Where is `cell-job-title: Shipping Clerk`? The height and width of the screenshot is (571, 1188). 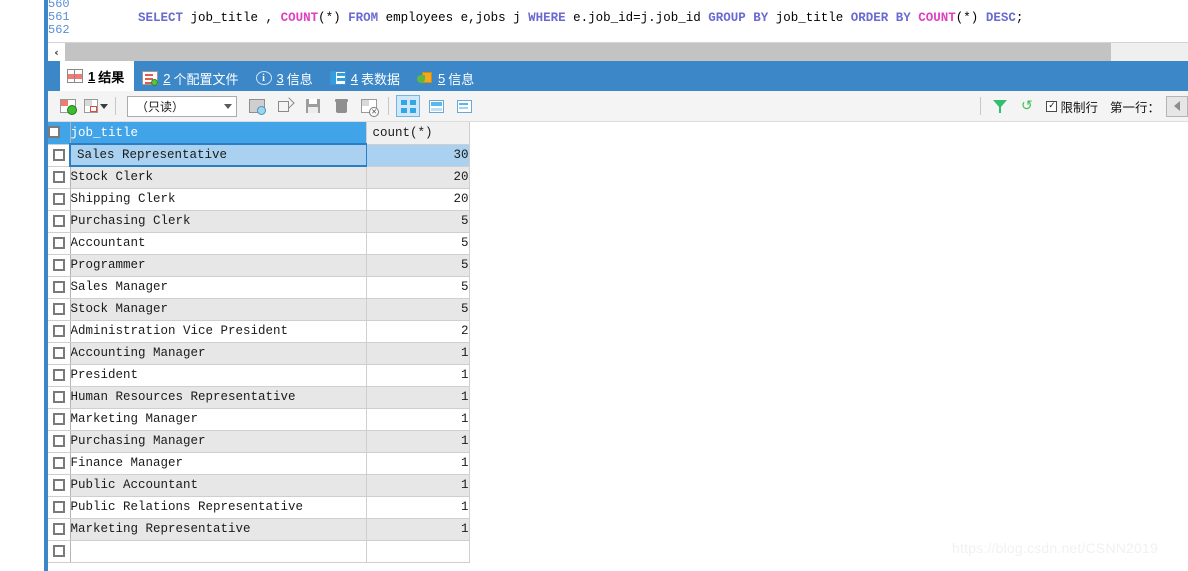 cell-job-title: Shipping Clerk is located at coordinates (218, 199).